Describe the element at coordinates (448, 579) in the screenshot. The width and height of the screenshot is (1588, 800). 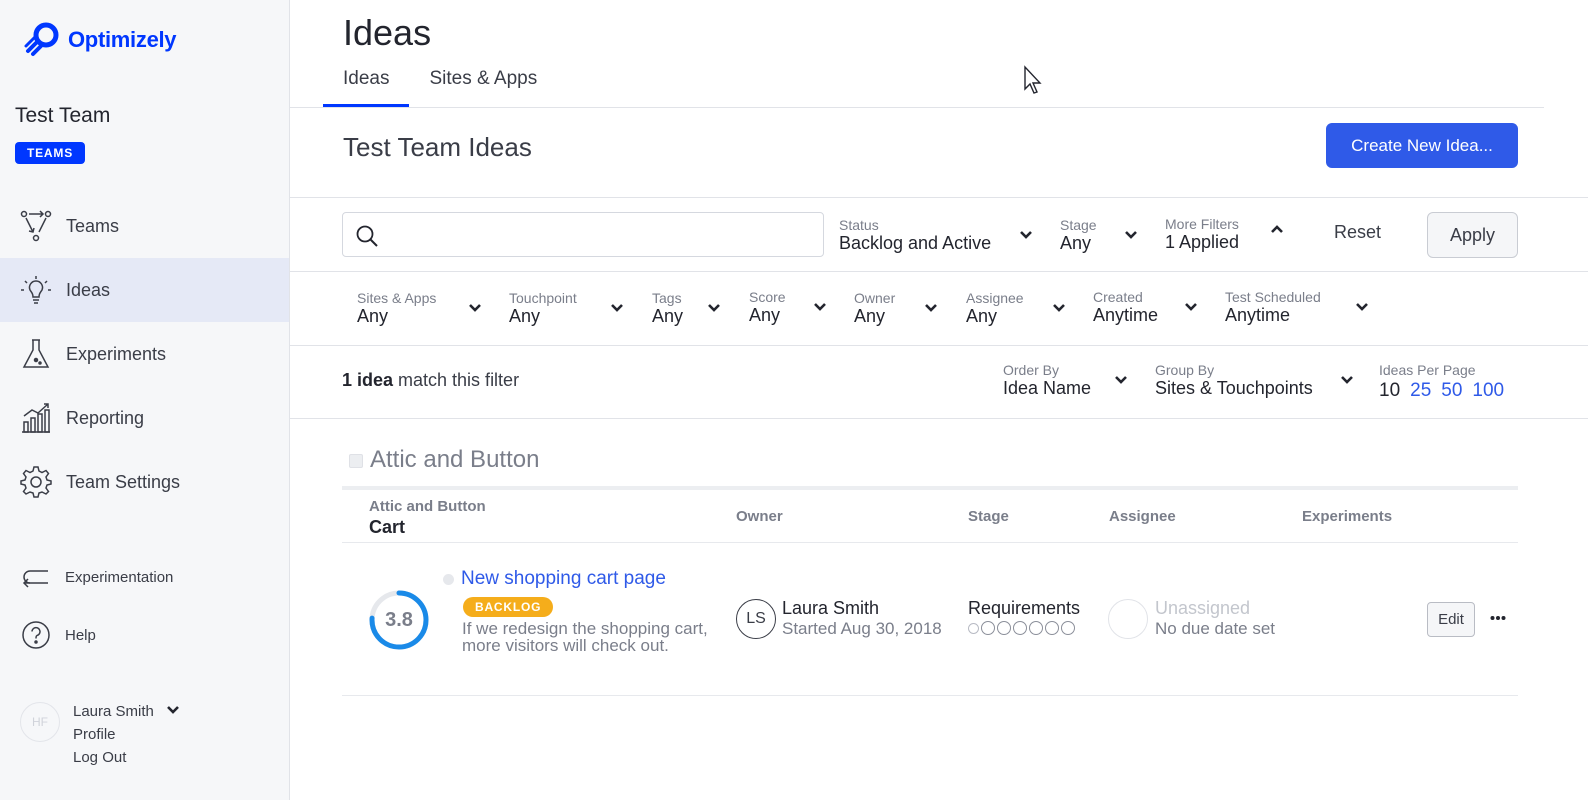
I see `status-dot` at that location.